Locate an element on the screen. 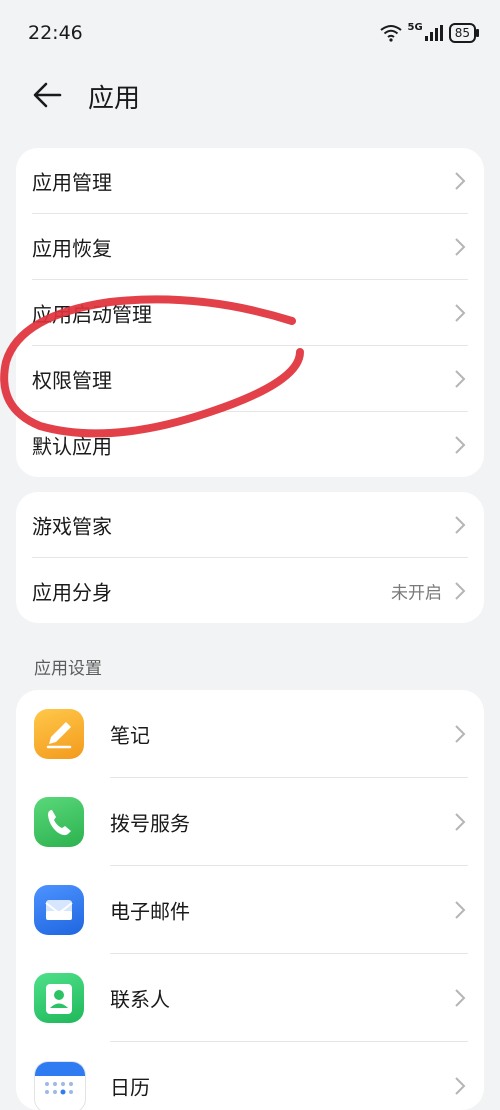  back-arrow-icon is located at coordinates (48, 95).